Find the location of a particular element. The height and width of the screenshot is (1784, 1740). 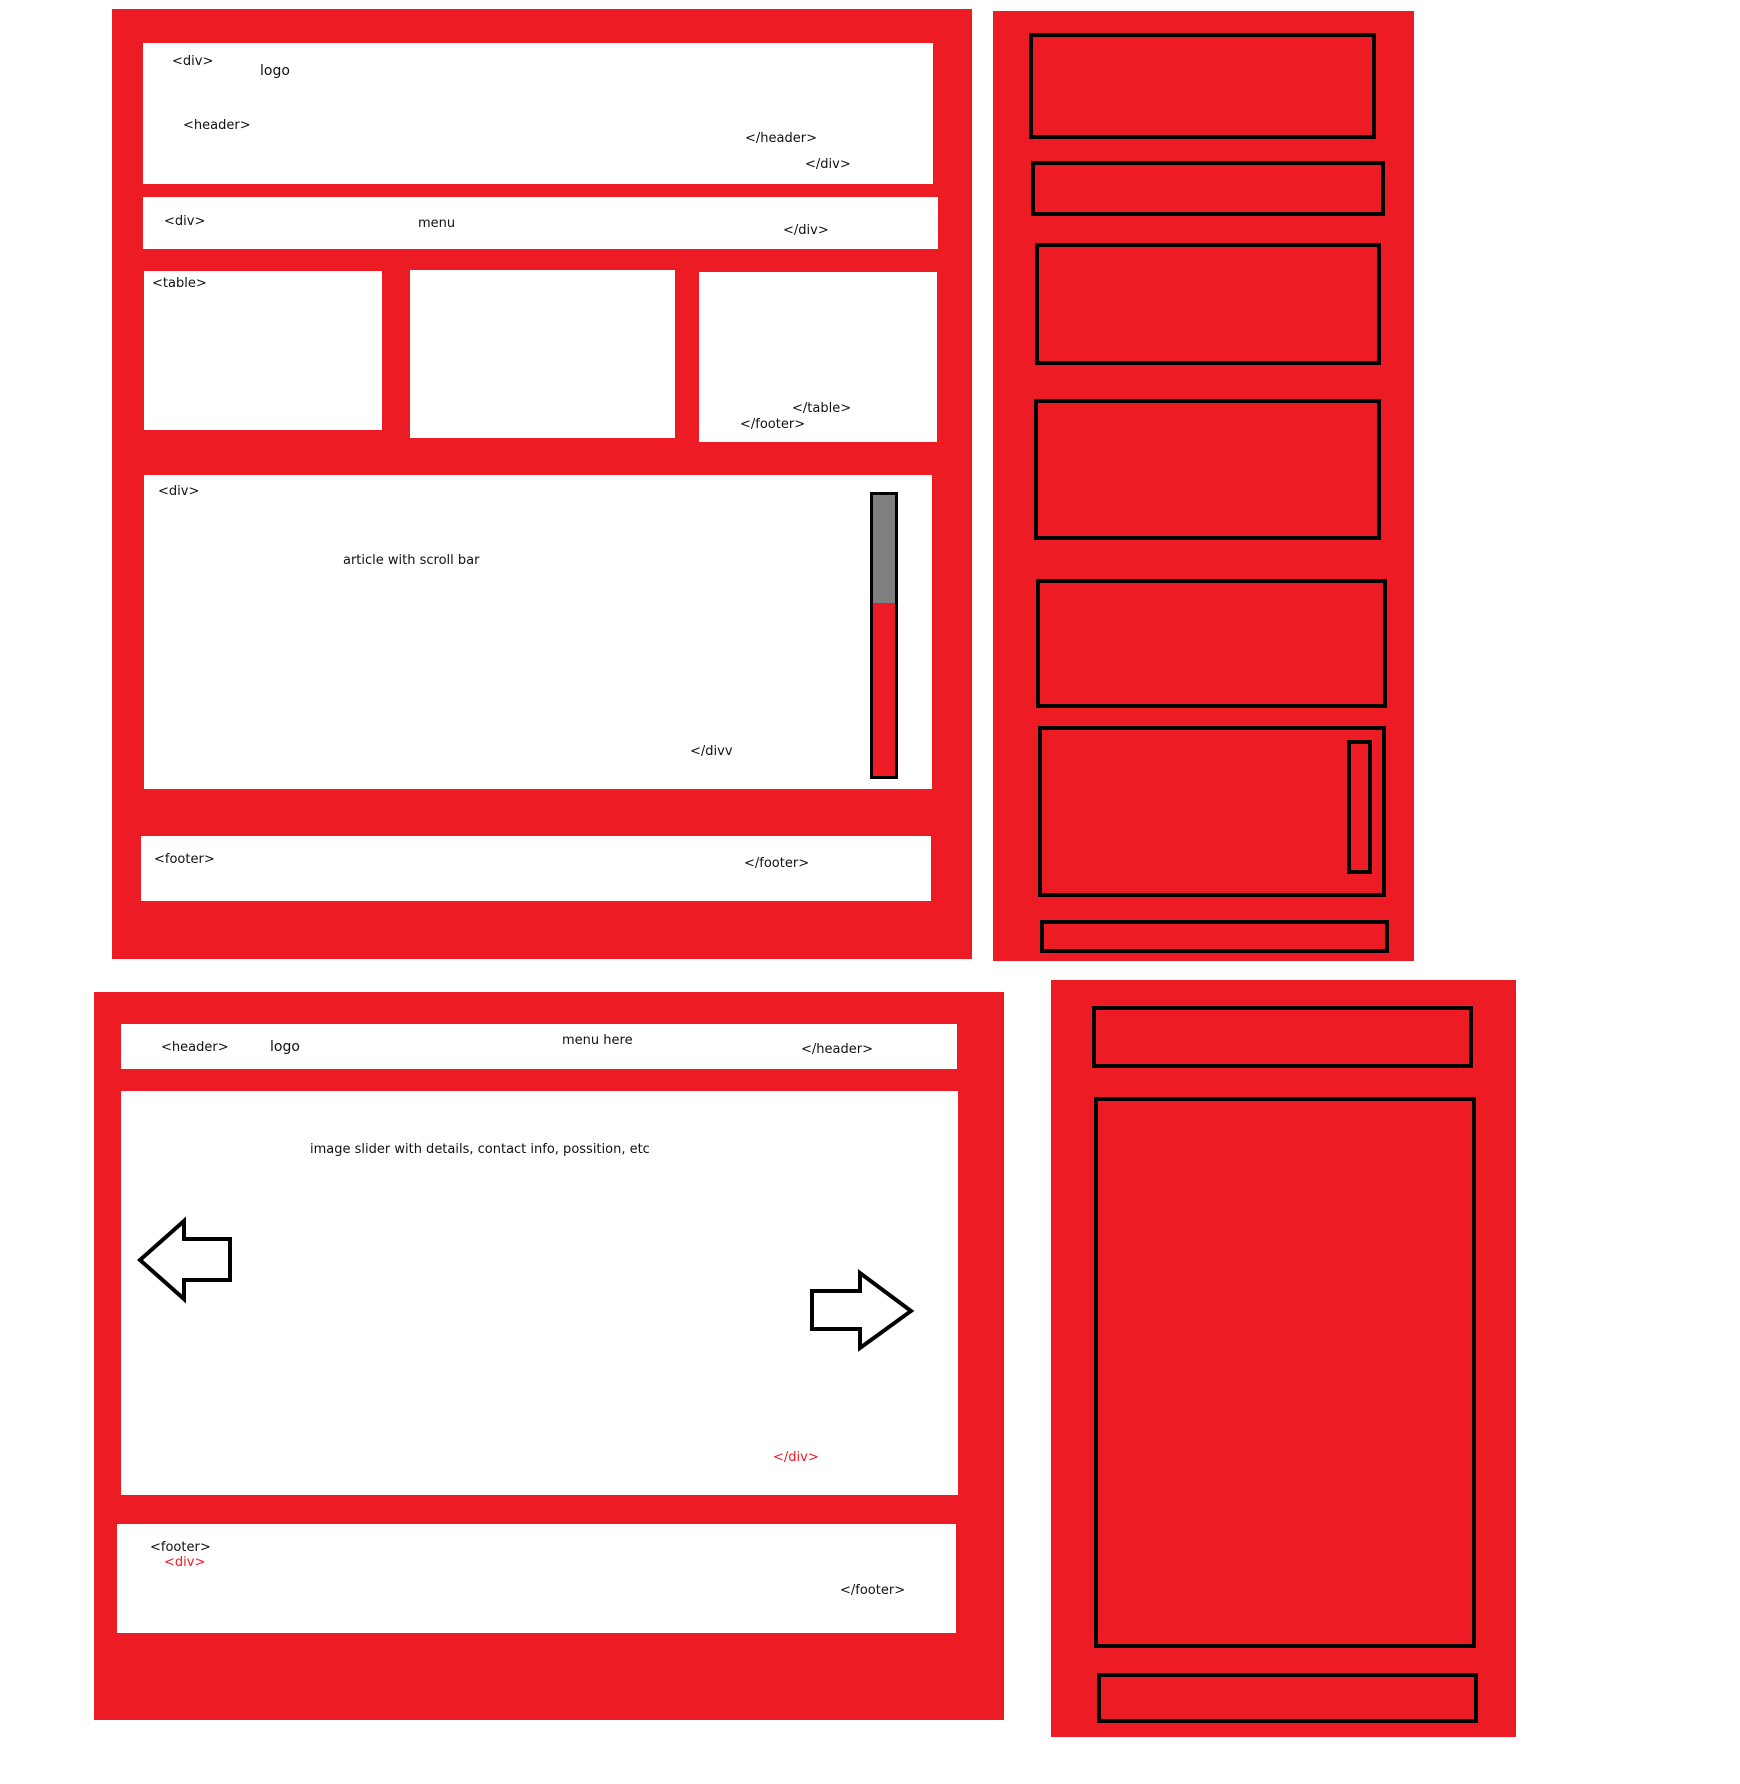

desktop-article-open-div: <div> is located at coordinates (179, 491).